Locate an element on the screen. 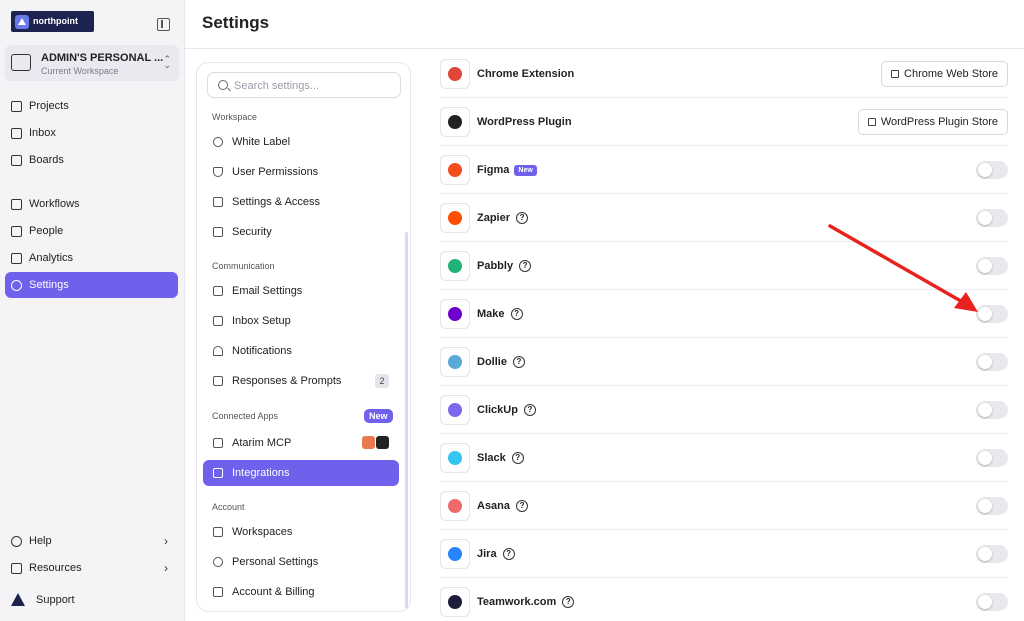  figma-toggle is located at coordinates (992, 170).